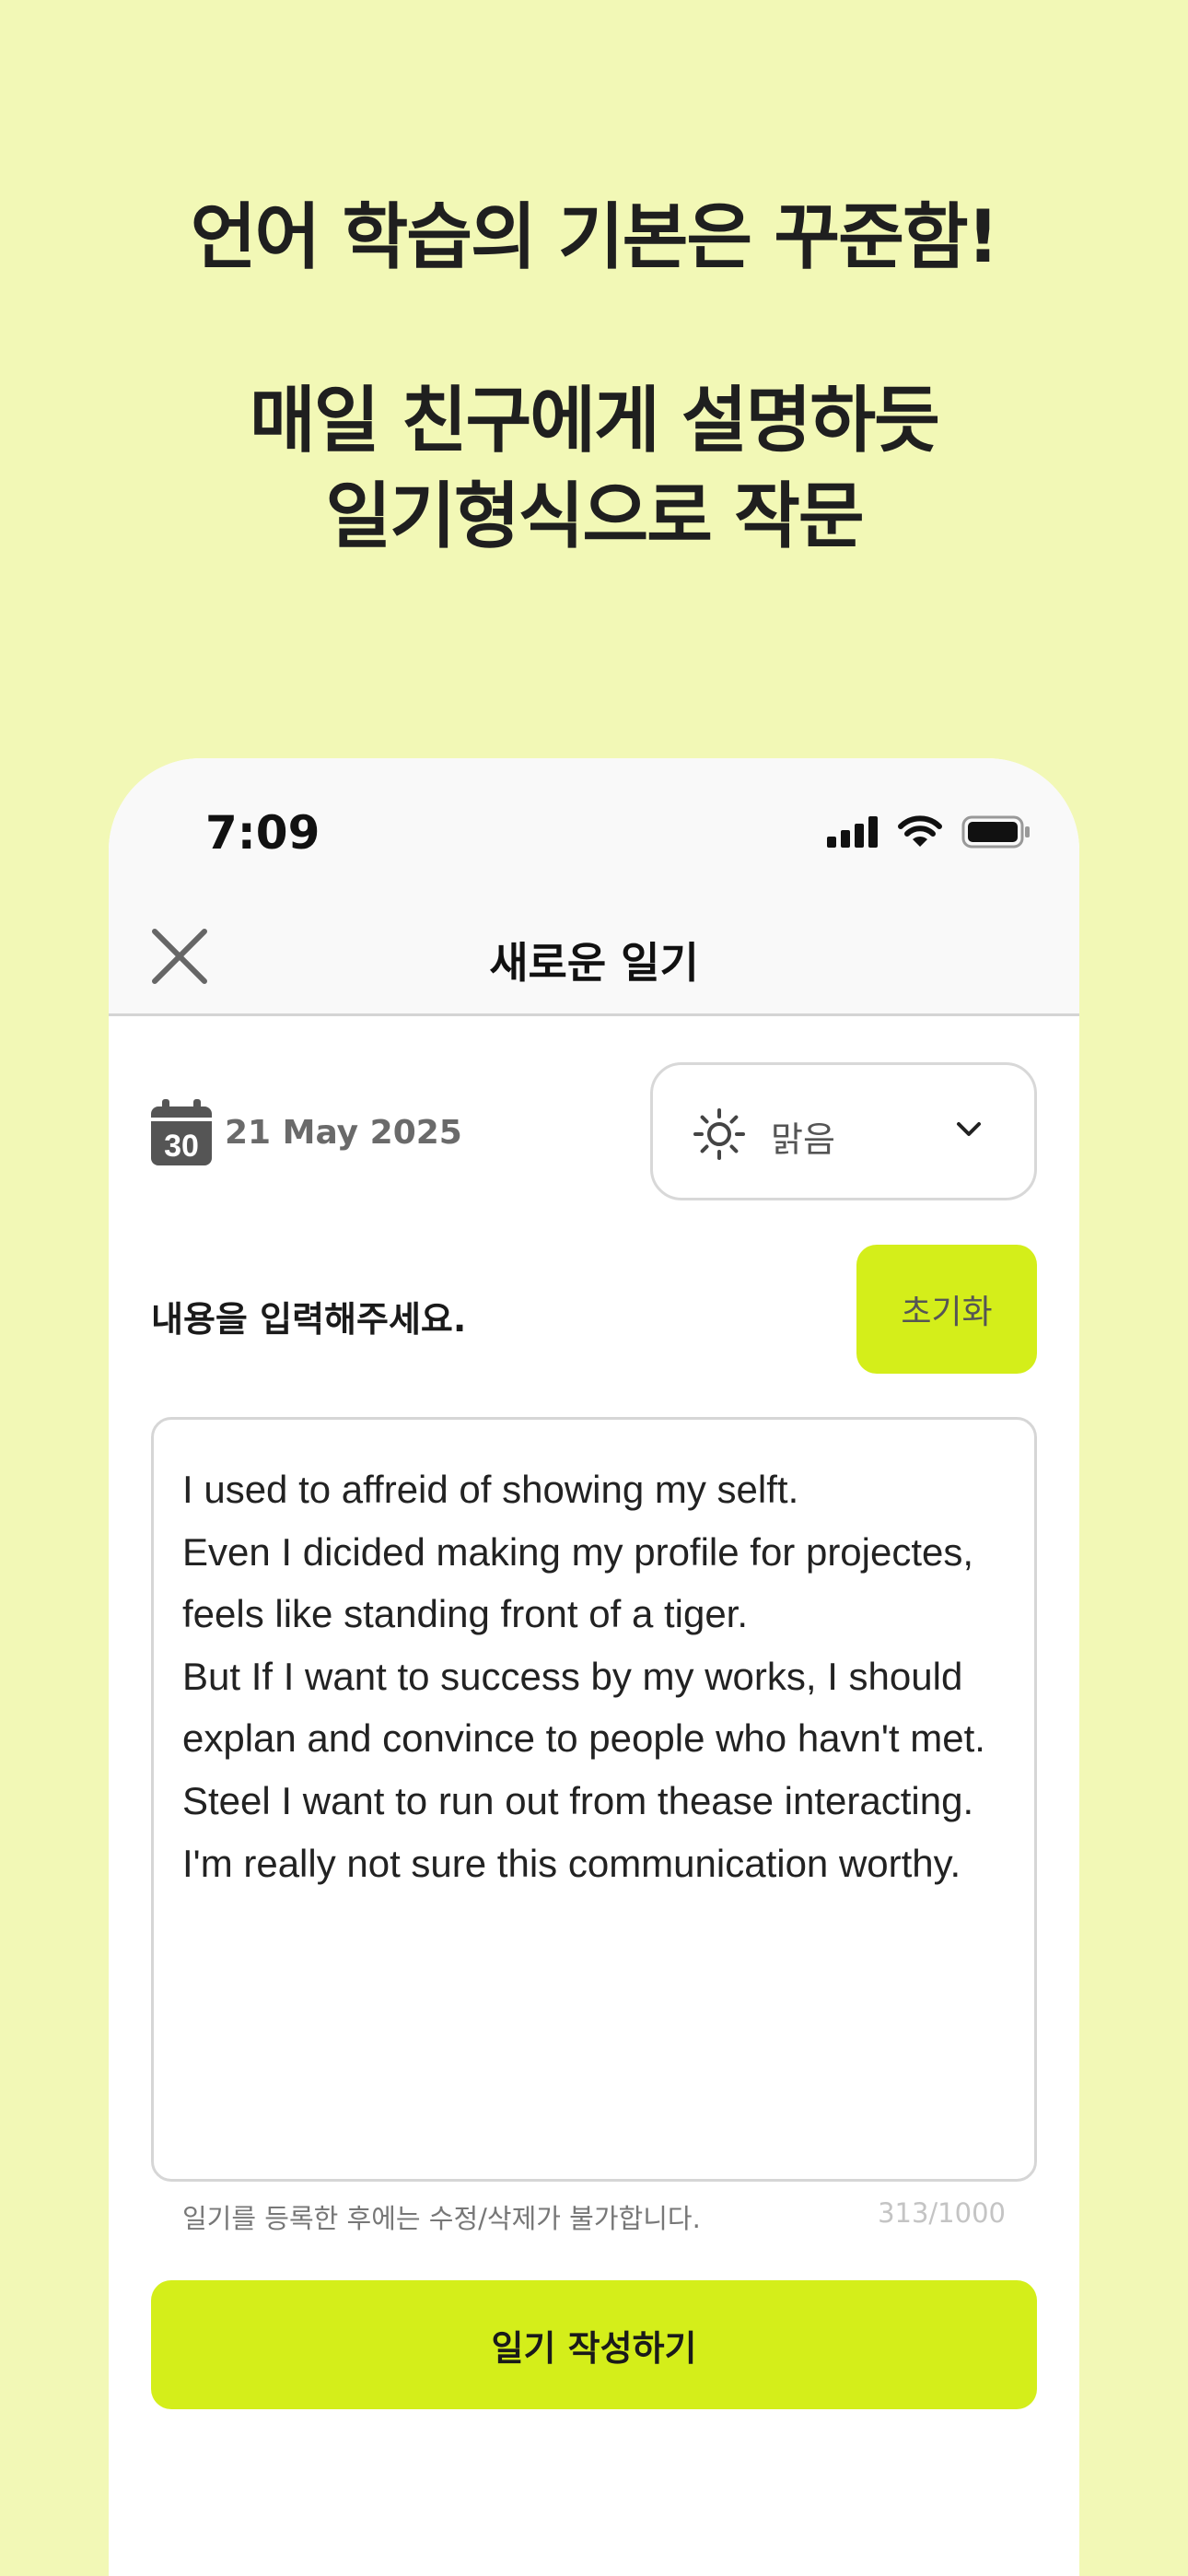 The image size is (1188, 2576). What do you see at coordinates (995, 832) in the screenshot?
I see `battery-icon` at bounding box center [995, 832].